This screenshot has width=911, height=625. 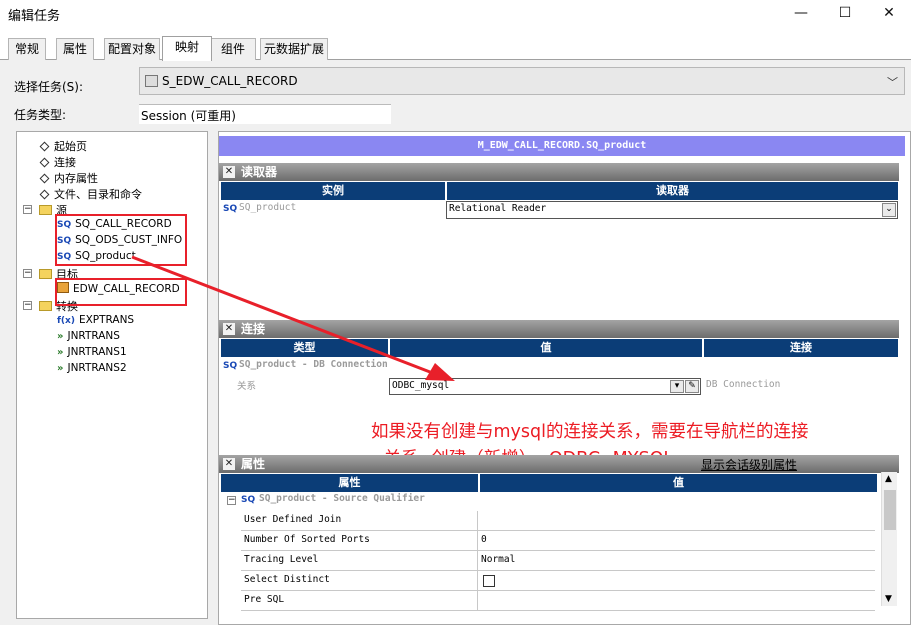 I want to click on arrow-line, so click(x=281, y=314).